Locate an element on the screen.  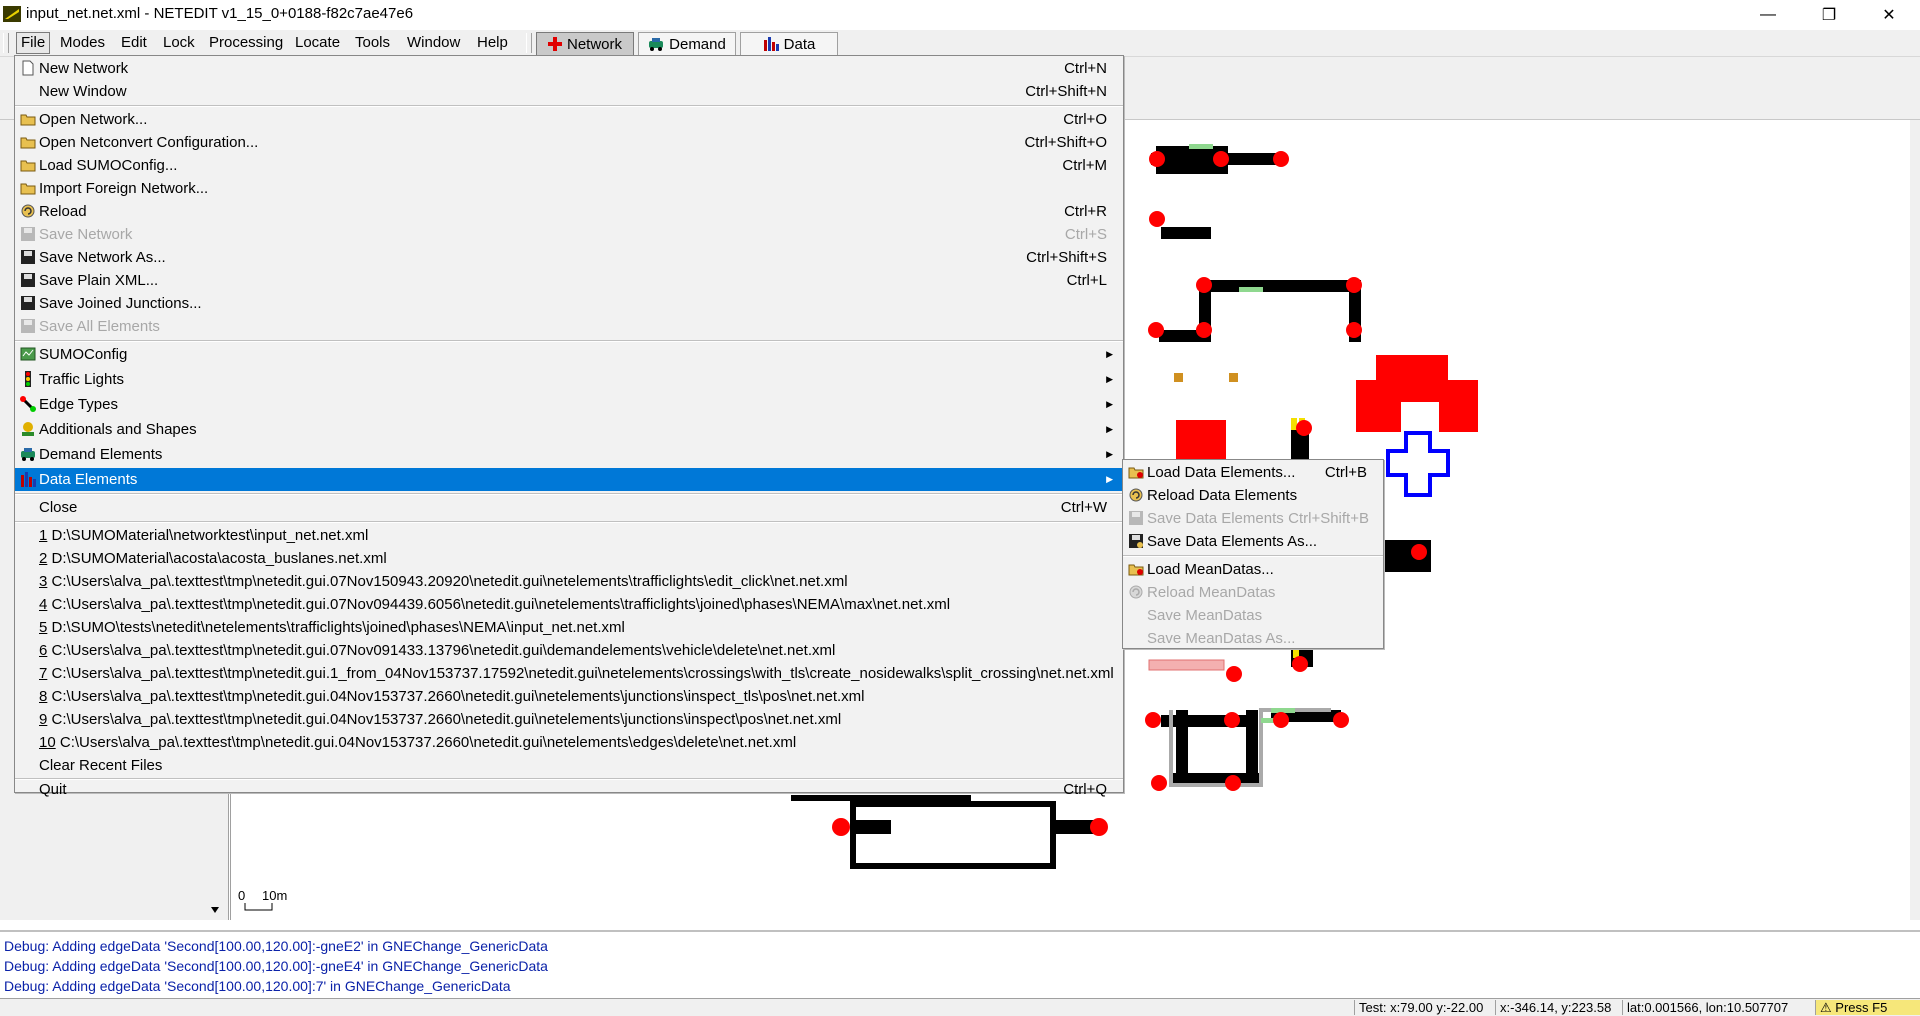
menu-item-reload: Reload Ctrl+R is located at coordinates (569, 211).